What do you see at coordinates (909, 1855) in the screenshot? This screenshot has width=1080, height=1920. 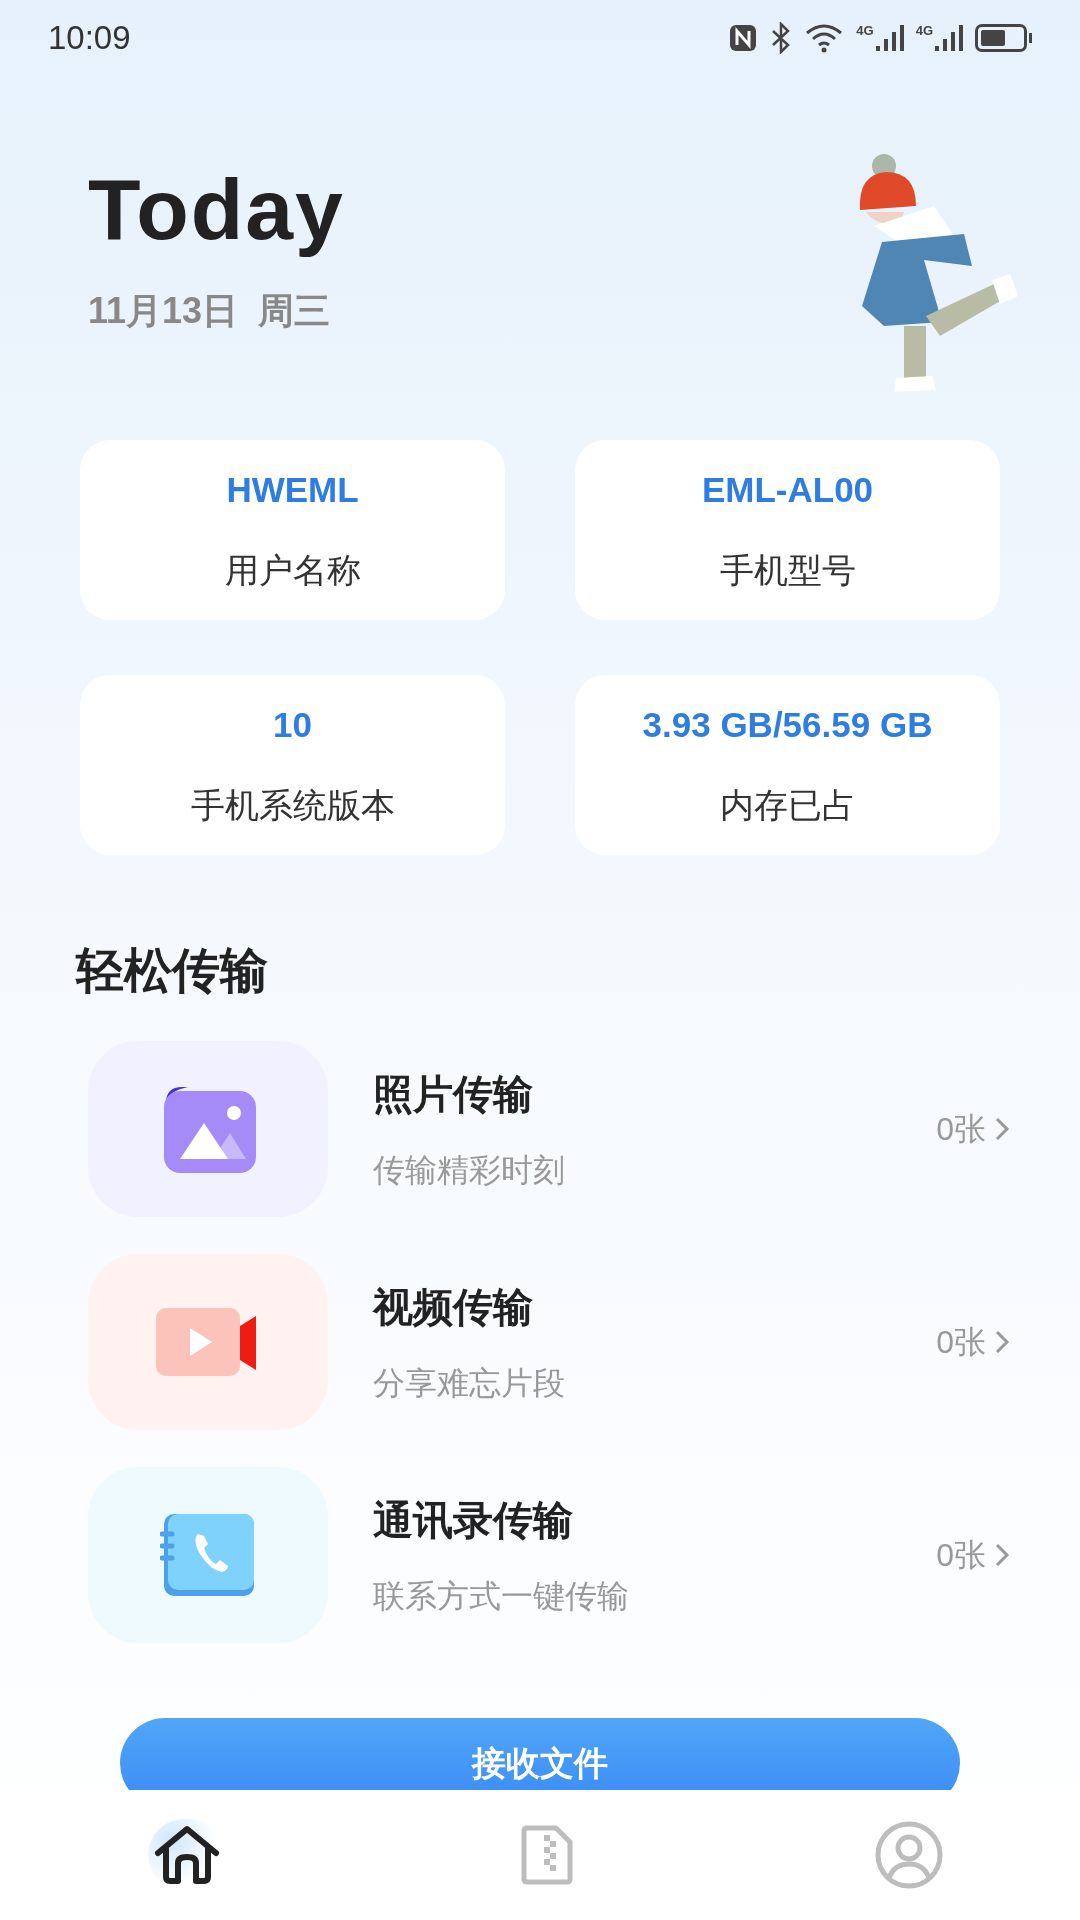 I see `profile-icon` at bounding box center [909, 1855].